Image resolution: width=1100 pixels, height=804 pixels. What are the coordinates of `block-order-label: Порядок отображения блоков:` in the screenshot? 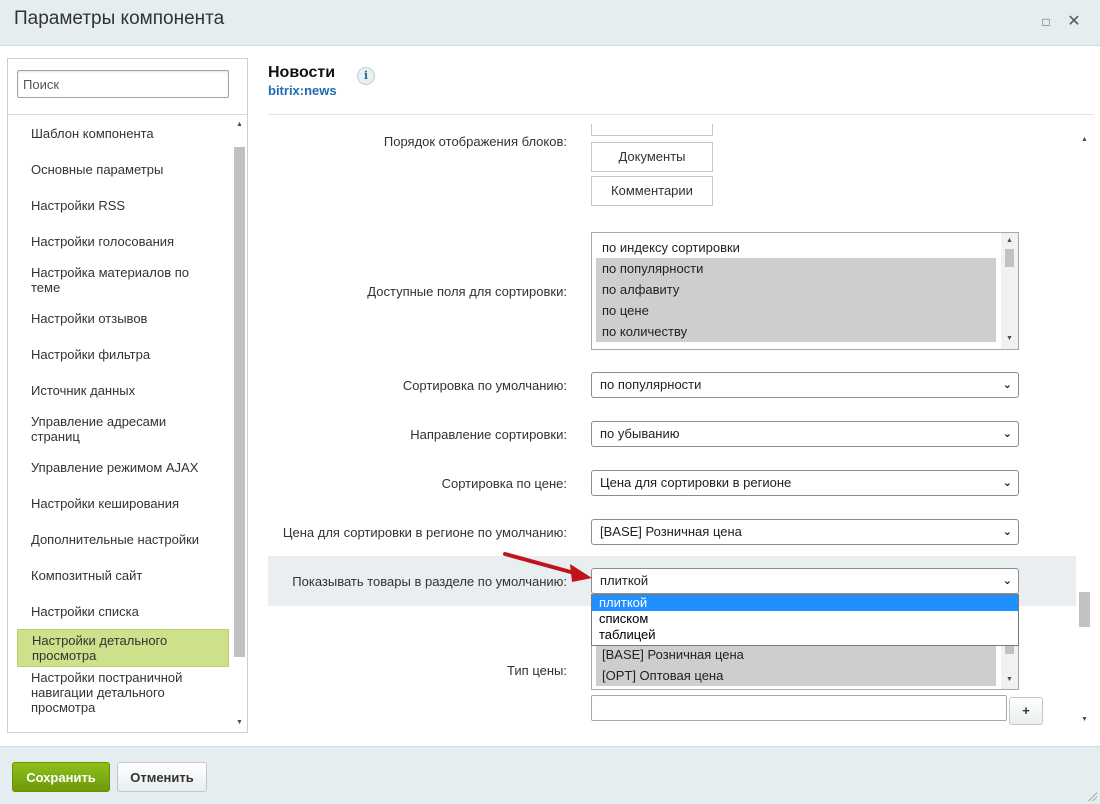 It's located at (475, 141).